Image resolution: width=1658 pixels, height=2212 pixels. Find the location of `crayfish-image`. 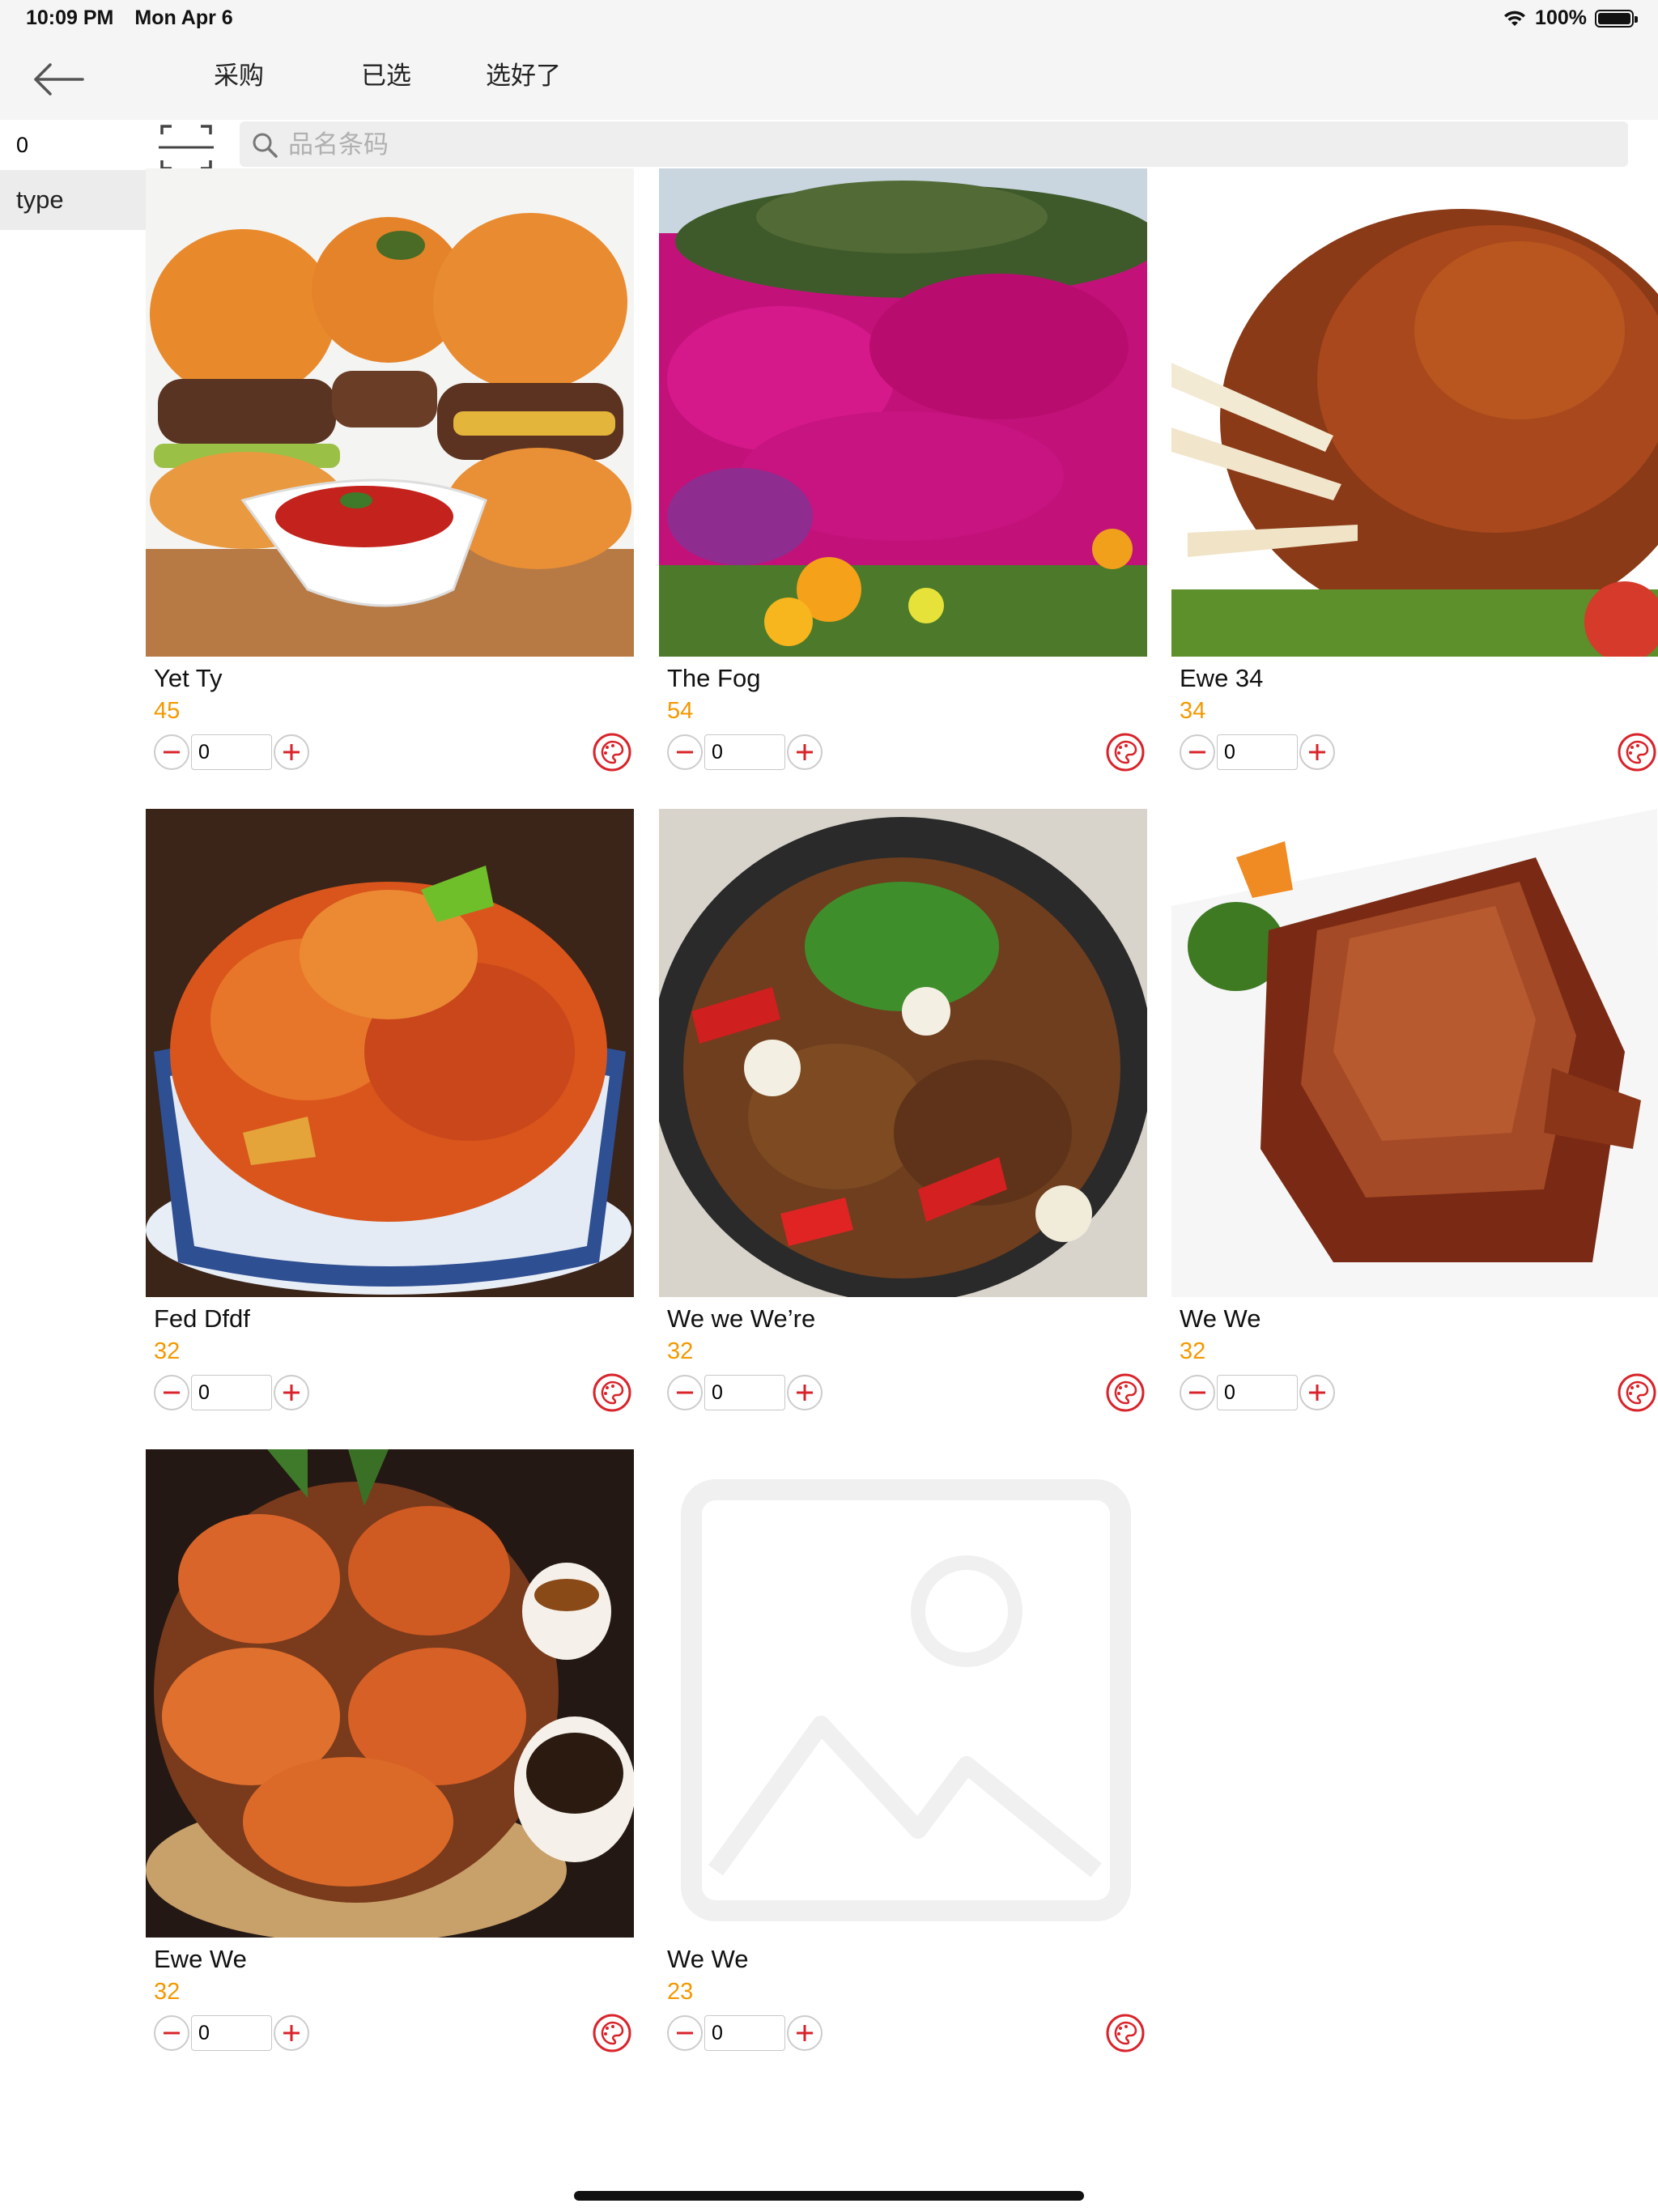

crayfish-image is located at coordinates (390, 1053).